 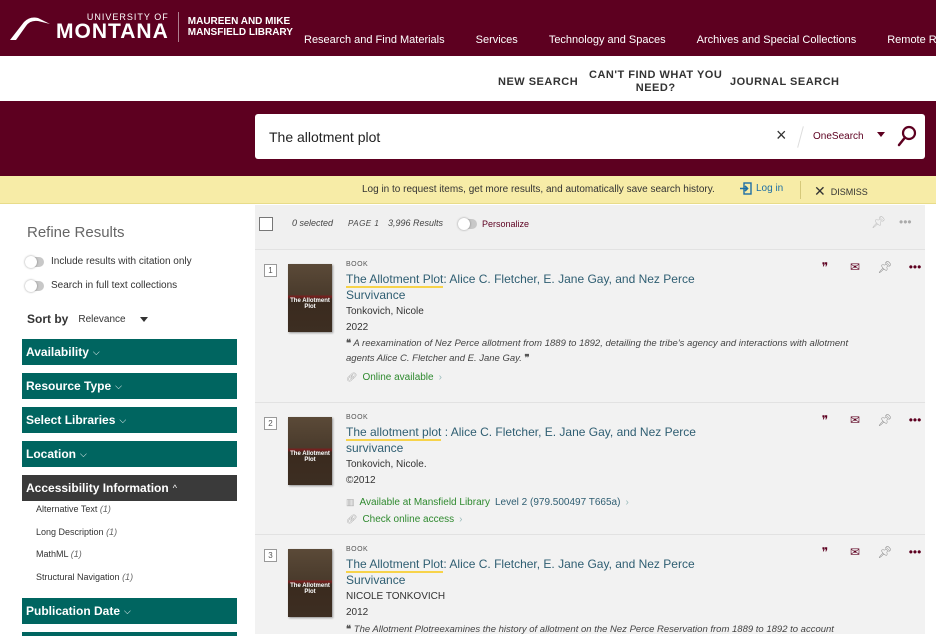 What do you see at coordinates (781, 135) in the screenshot?
I see `clear-search-icon: ×` at bounding box center [781, 135].